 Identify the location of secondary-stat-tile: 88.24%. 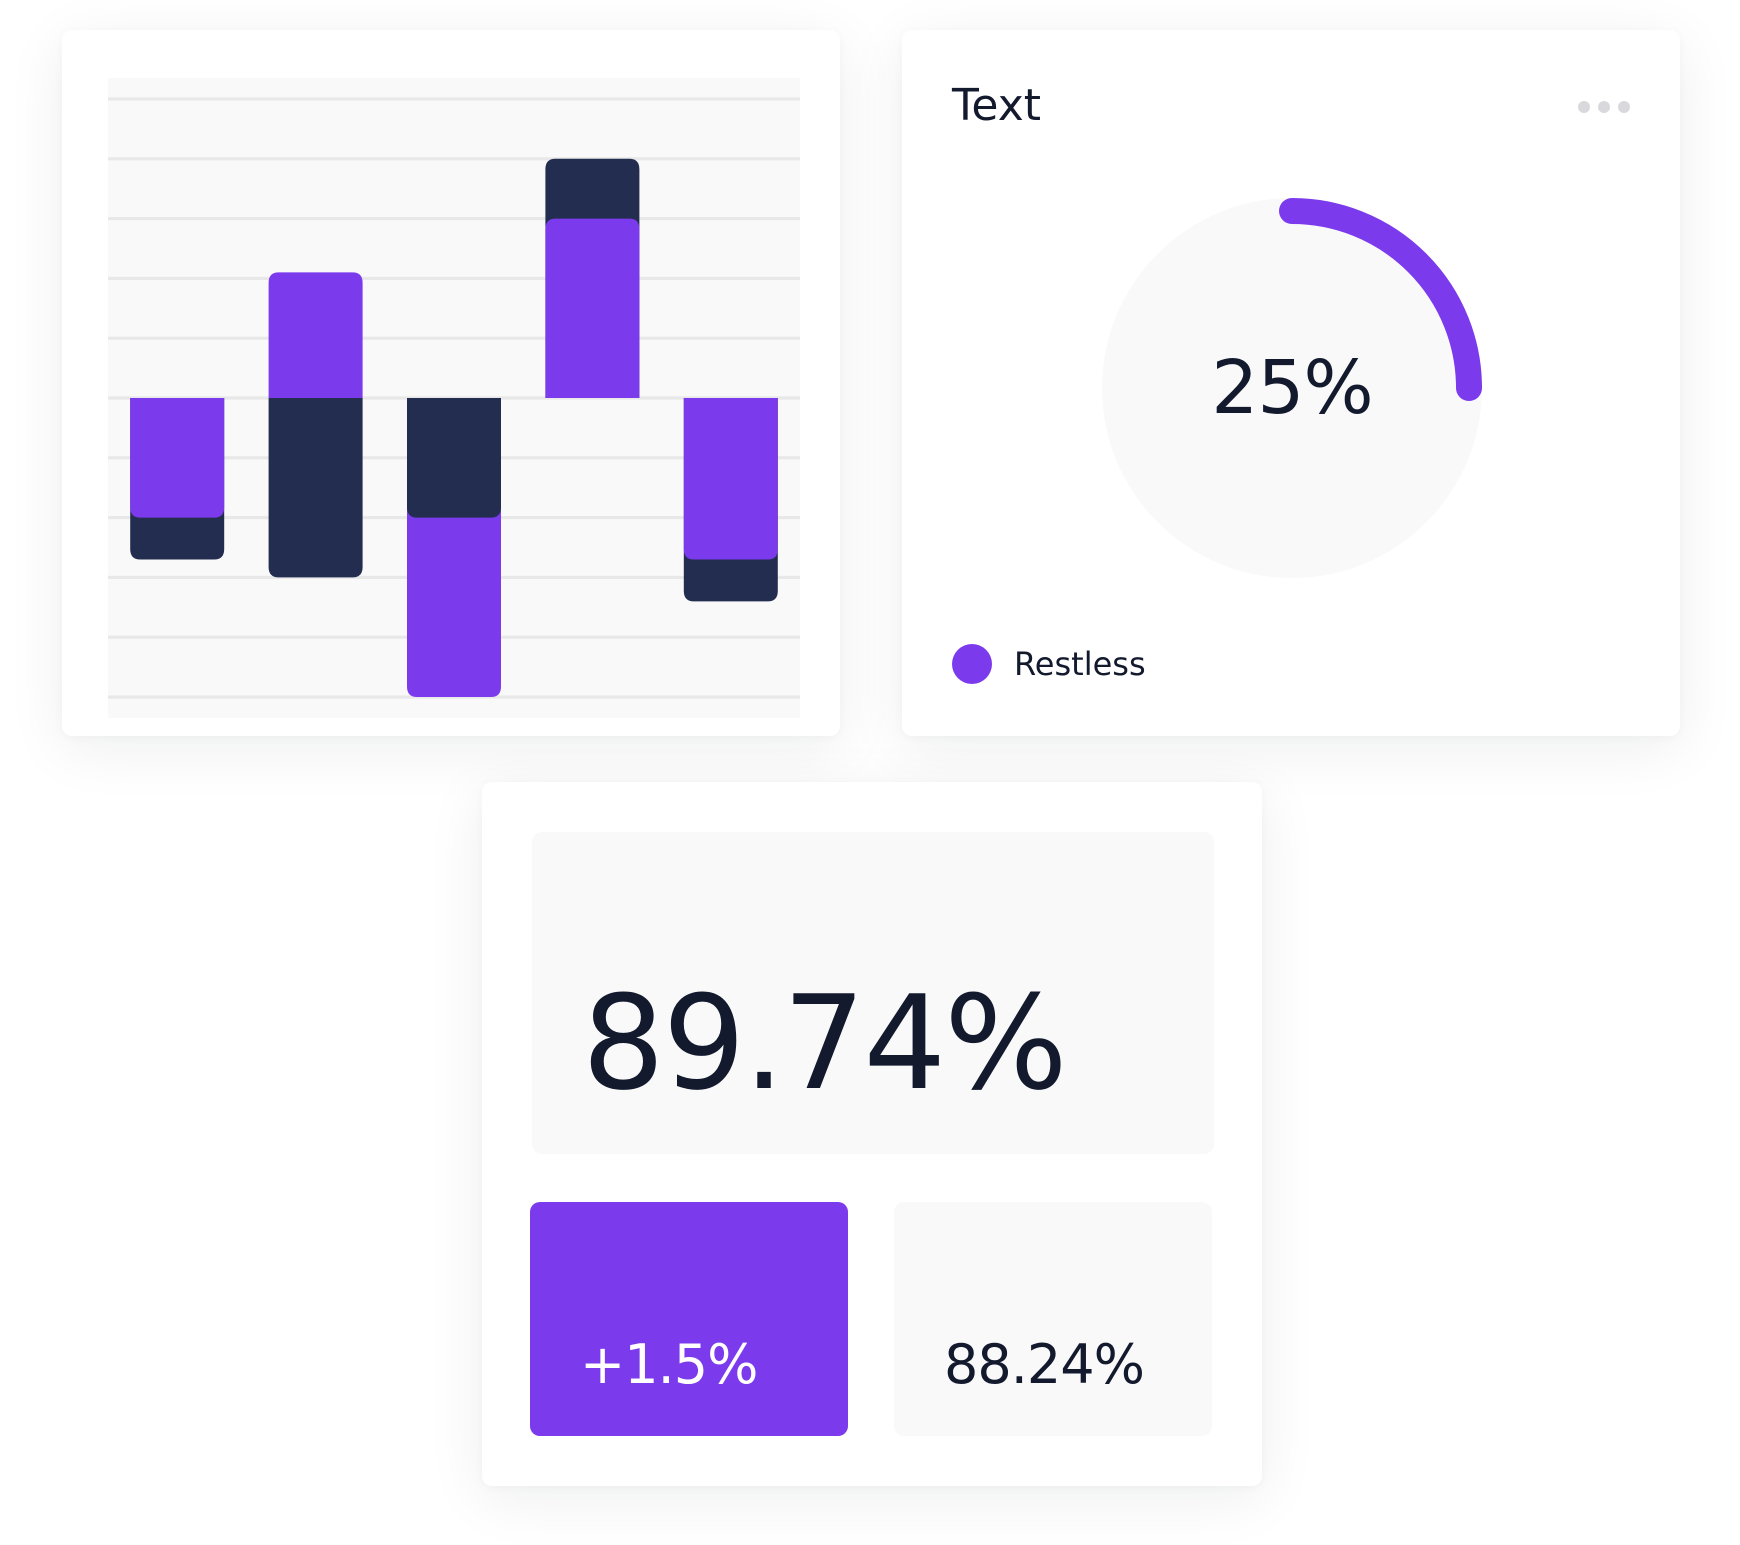
(1053, 1319).